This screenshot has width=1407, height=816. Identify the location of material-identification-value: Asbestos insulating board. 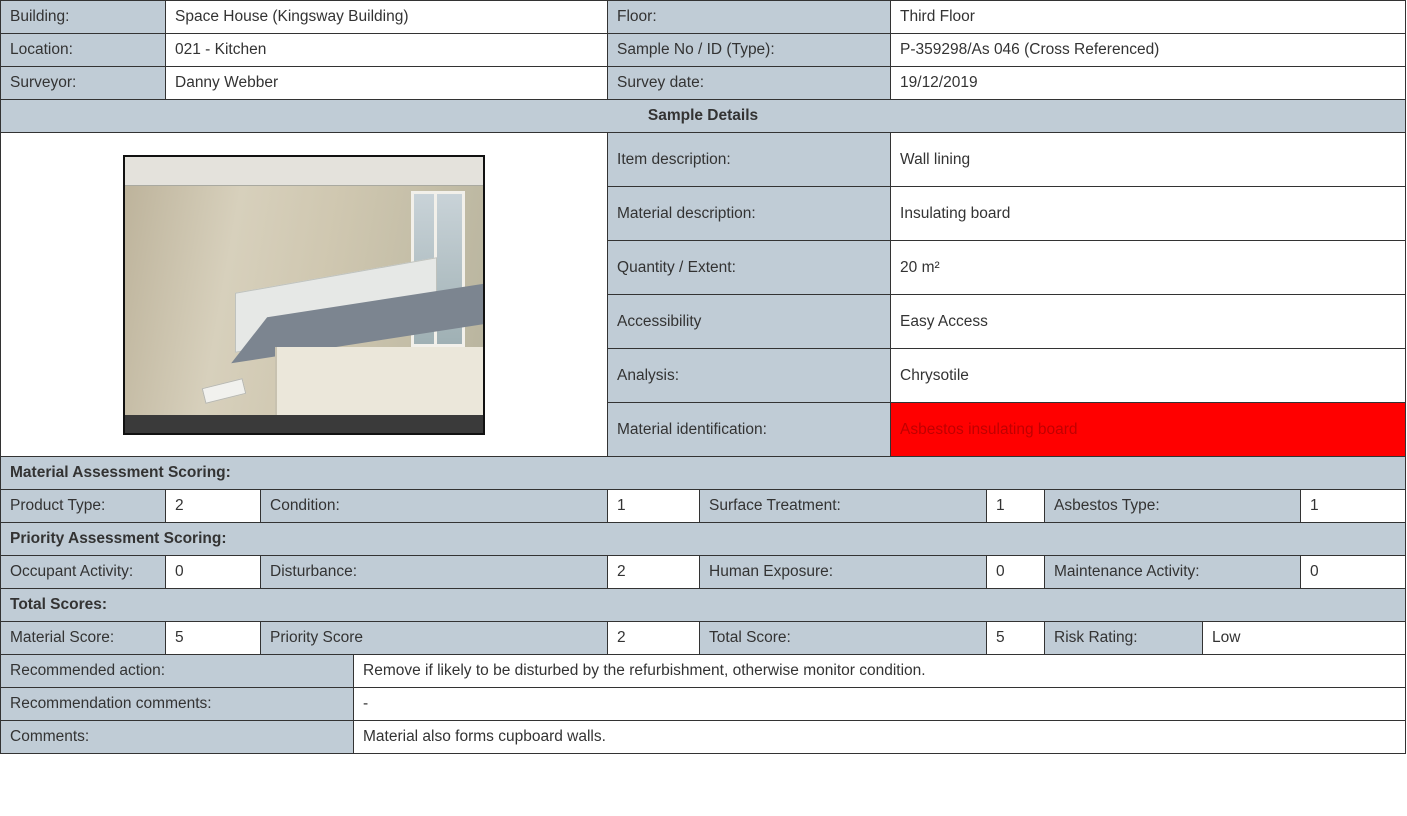
(1148, 429).